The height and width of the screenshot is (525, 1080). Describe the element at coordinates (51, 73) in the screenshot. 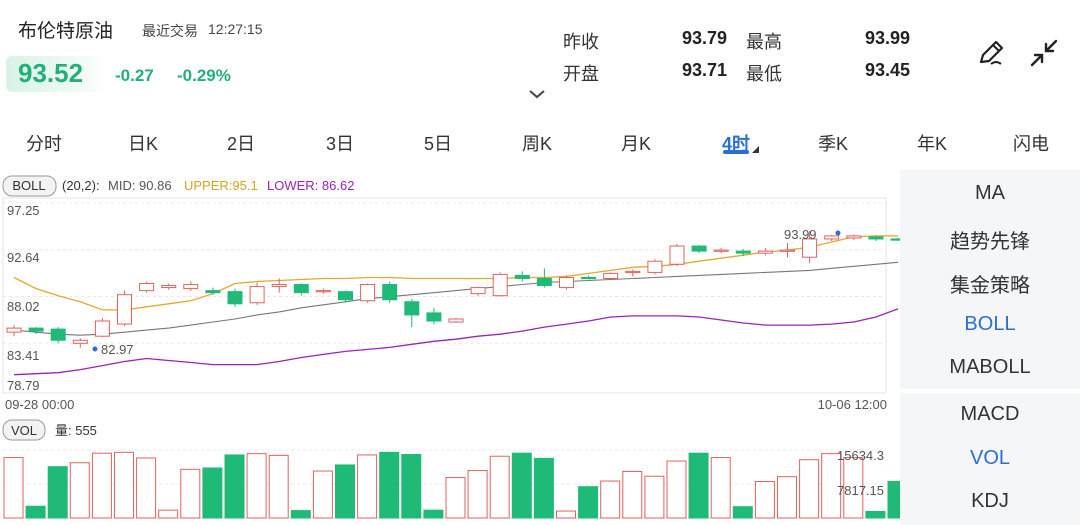

I see `current-price: 93.52` at that location.